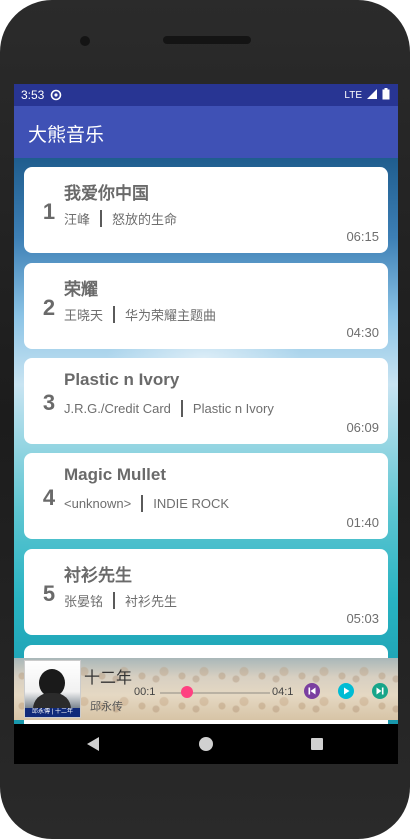 Image resolution: width=410 pixels, height=839 pixels. Describe the element at coordinates (145, 692) in the screenshot. I see `current-time: 00:1` at that location.